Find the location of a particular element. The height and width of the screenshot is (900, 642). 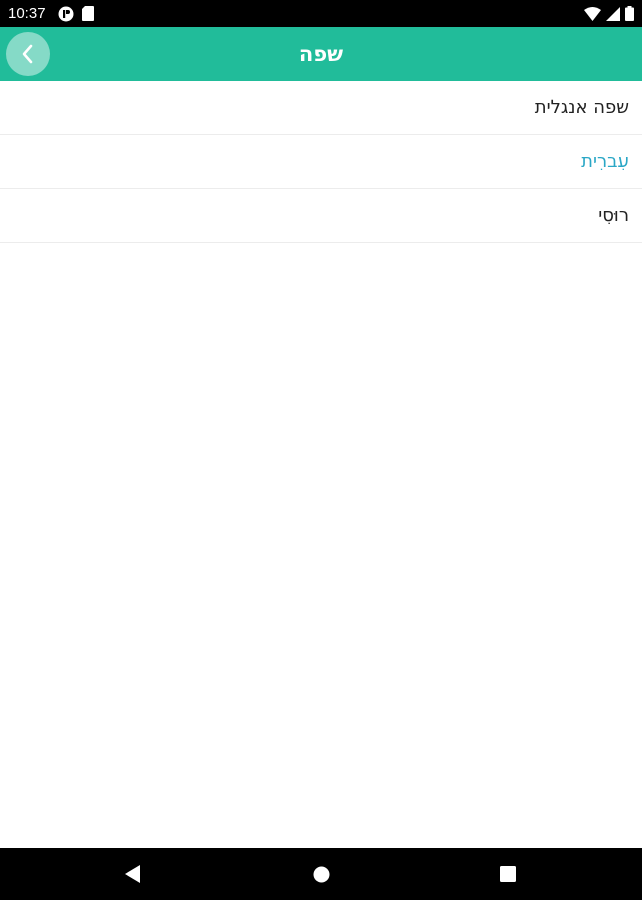

status-time: 10:37 is located at coordinates (27, 13).